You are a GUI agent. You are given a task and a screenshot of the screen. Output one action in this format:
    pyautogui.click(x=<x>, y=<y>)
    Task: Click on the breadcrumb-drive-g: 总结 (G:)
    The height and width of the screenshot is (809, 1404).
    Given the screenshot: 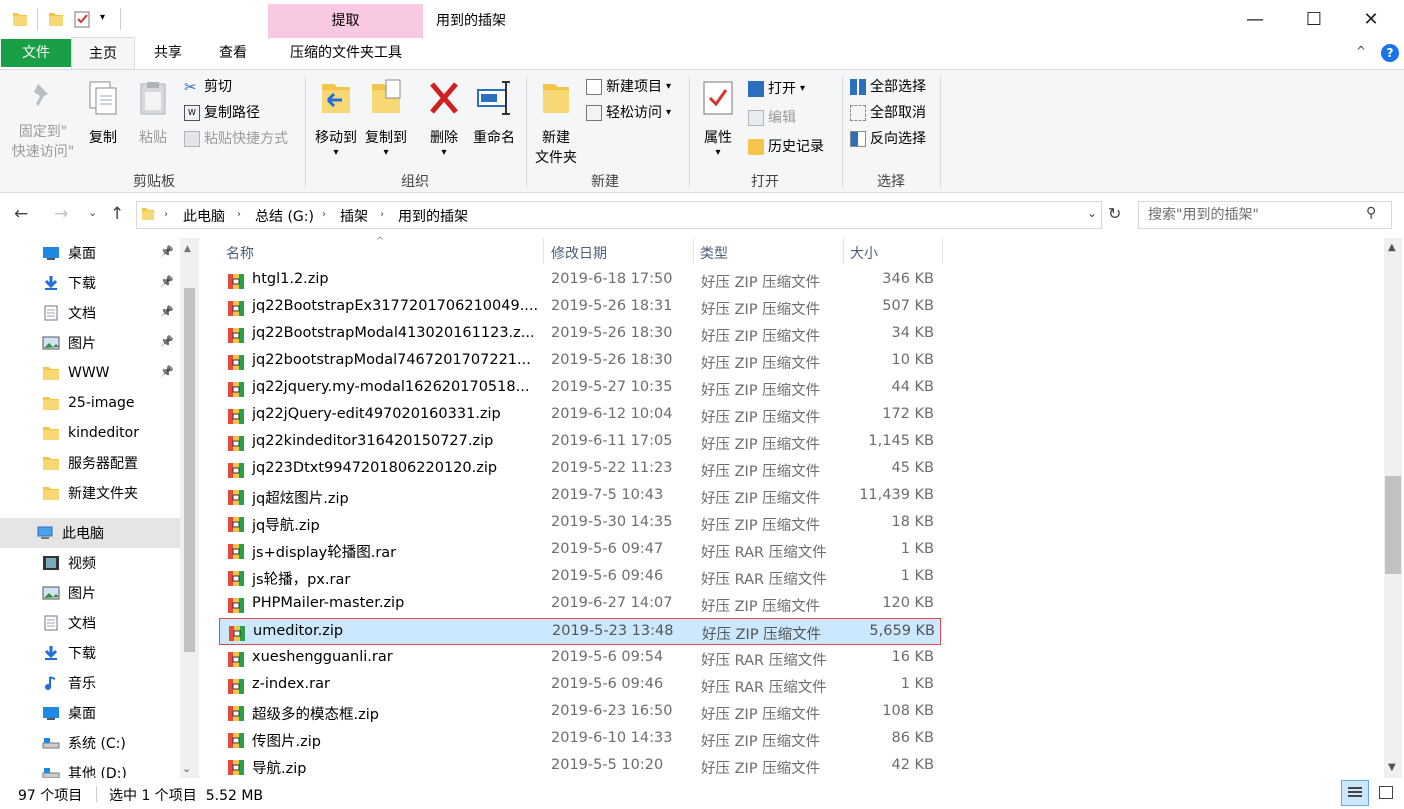 What is the action you would take?
    pyautogui.click(x=284, y=216)
    